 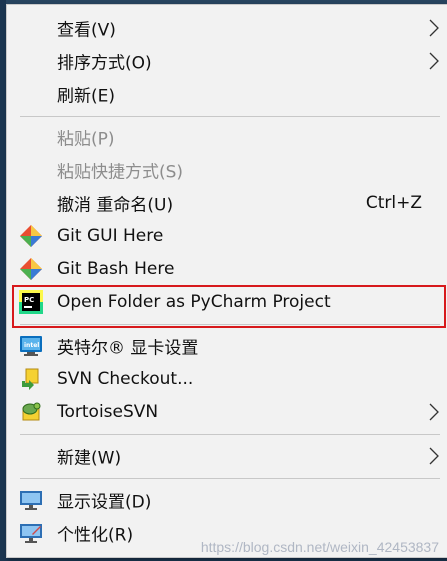 What do you see at coordinates (227, 27) in the screenshot?
I see `menu-item-view: 查看(V)` at bounding box center [227, 27].